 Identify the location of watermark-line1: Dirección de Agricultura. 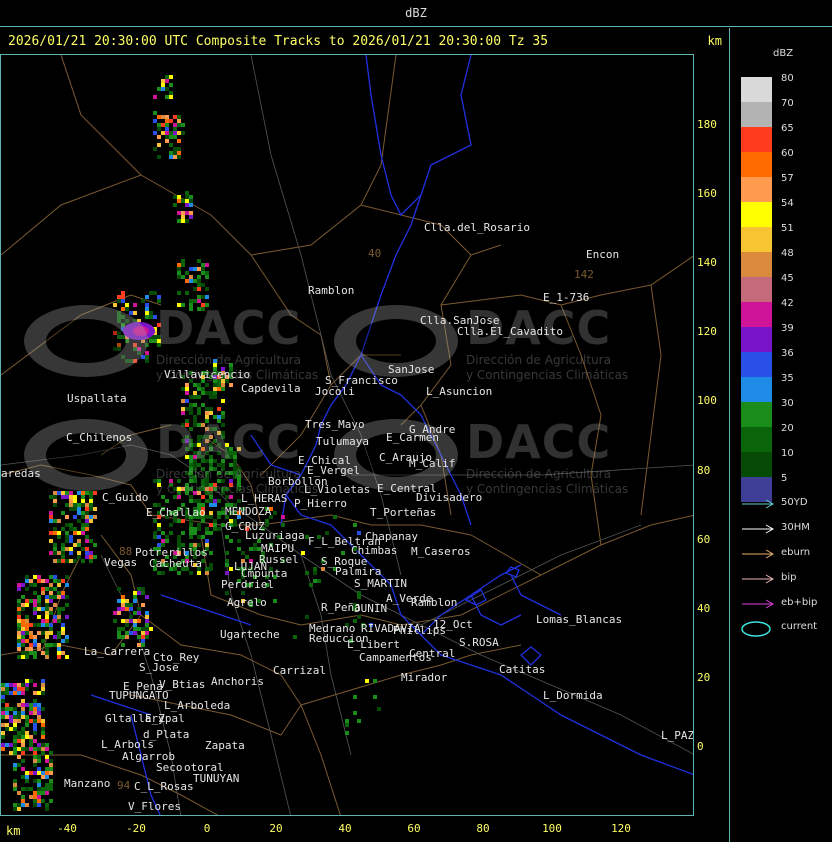
(538, 360).